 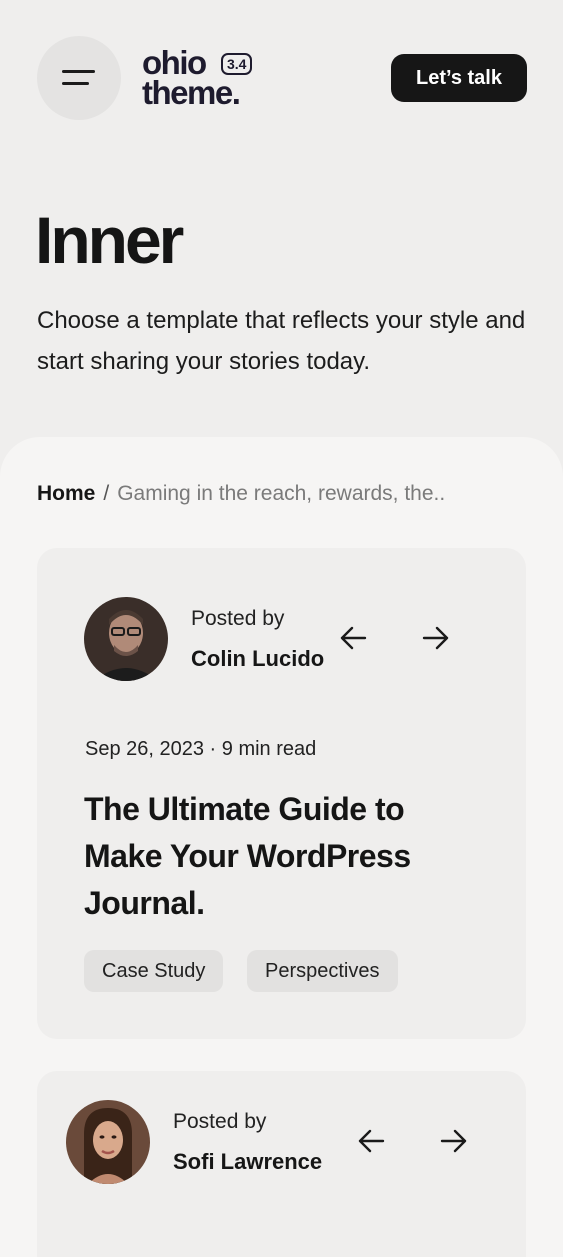 I want to click on logo: ohio 3.4 theme., so click(x=207, y=80).